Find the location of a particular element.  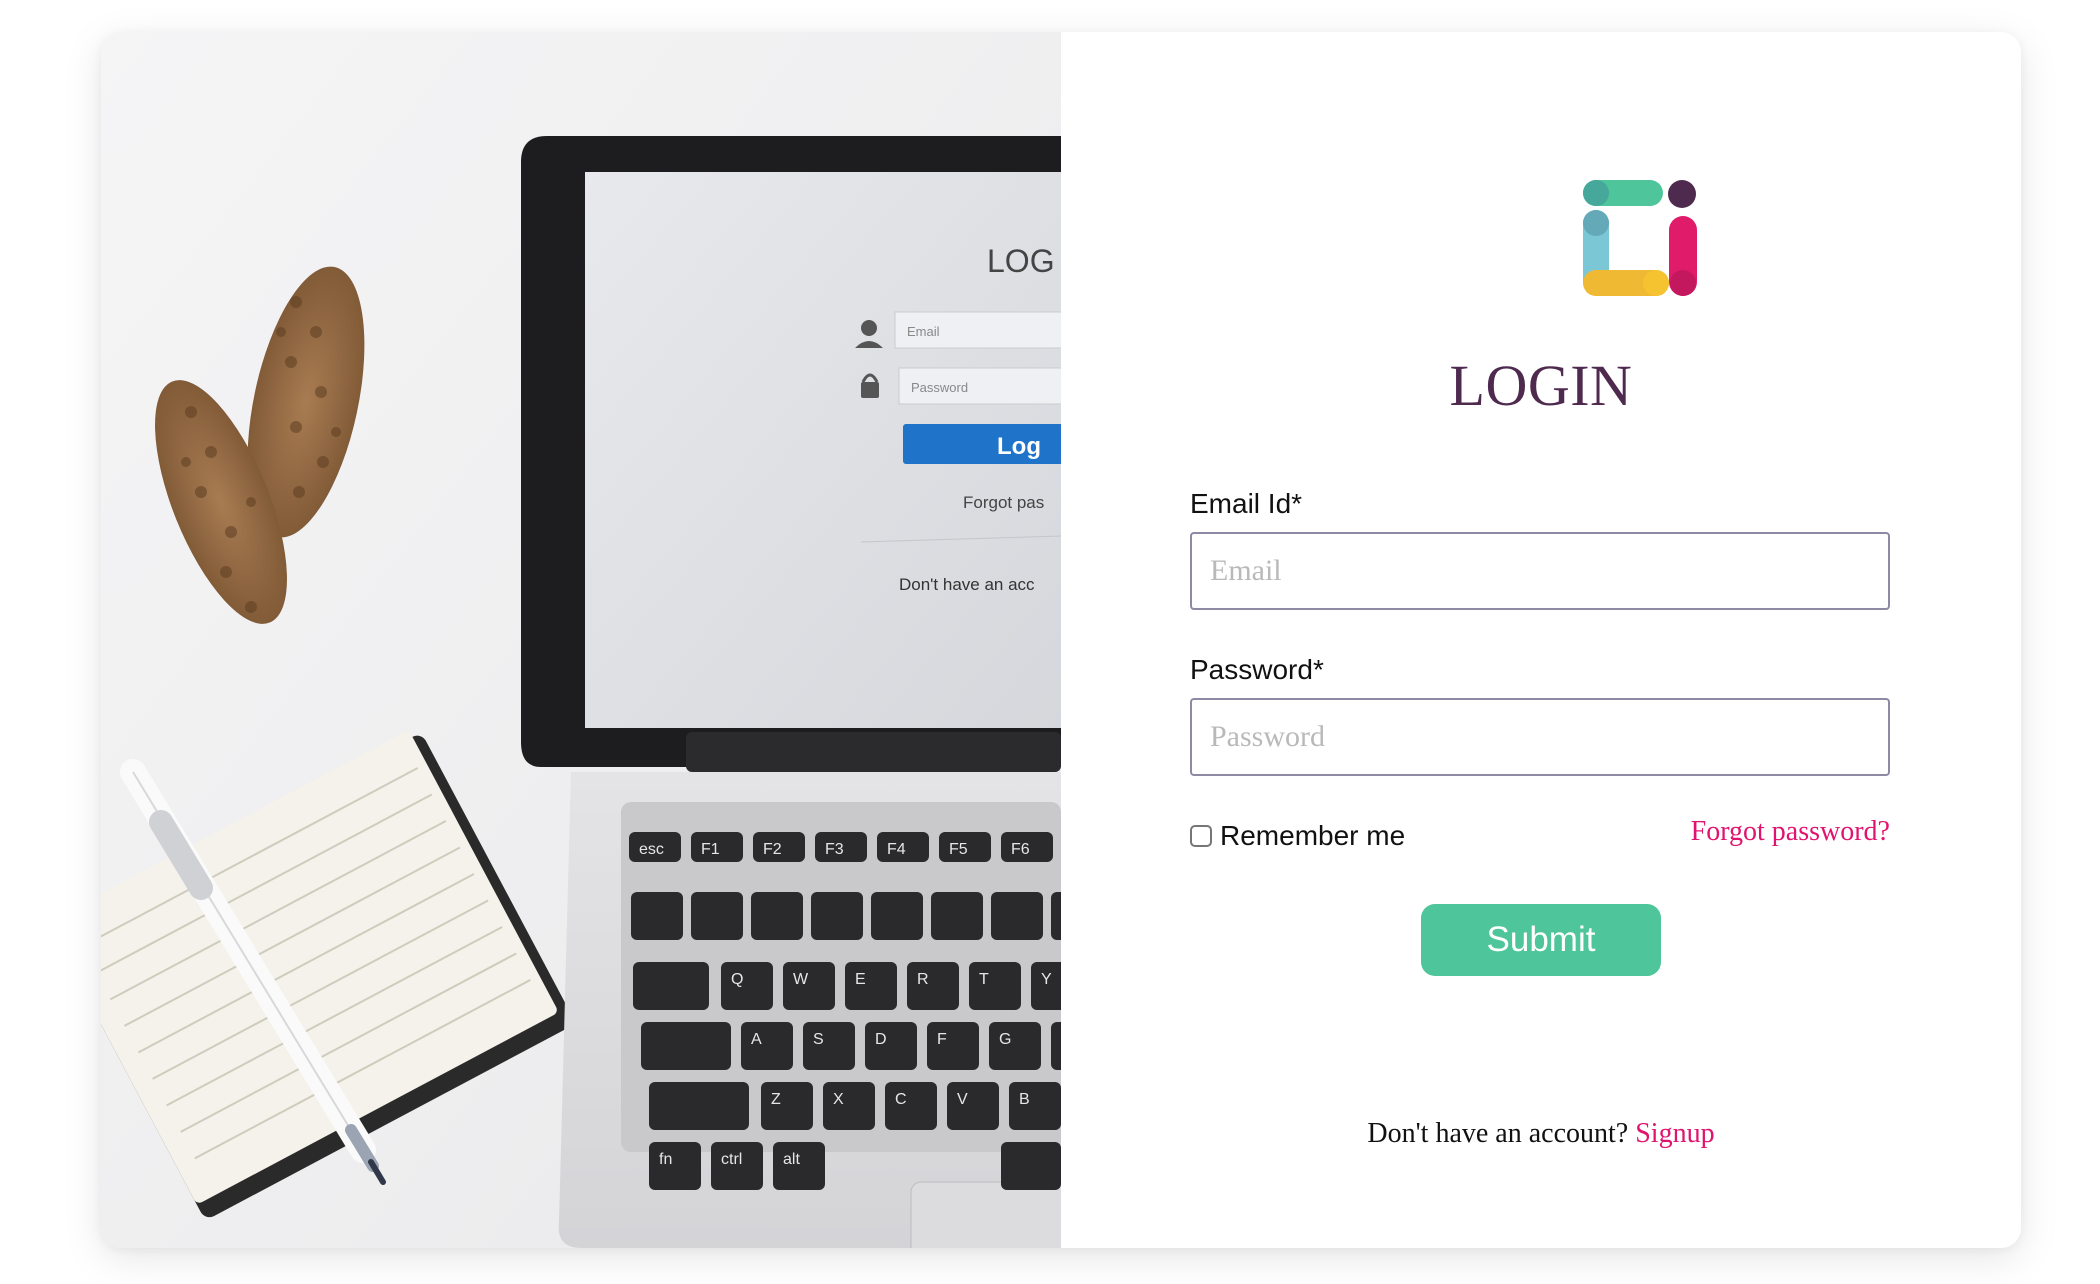

keyboard-key: W is located at coordinates (809, 986).